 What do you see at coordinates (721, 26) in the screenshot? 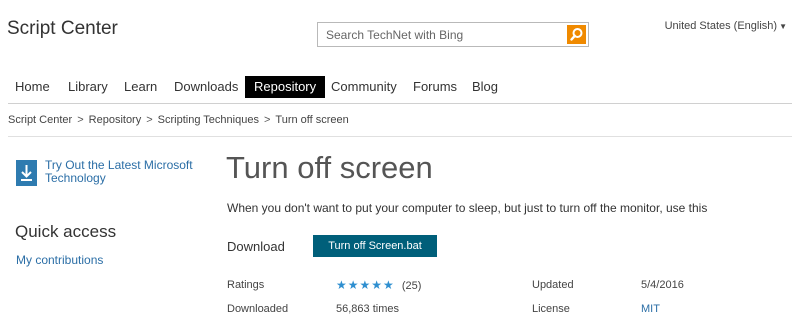
I see `locale-label: United States (English)` at bounding box center [721, 26].